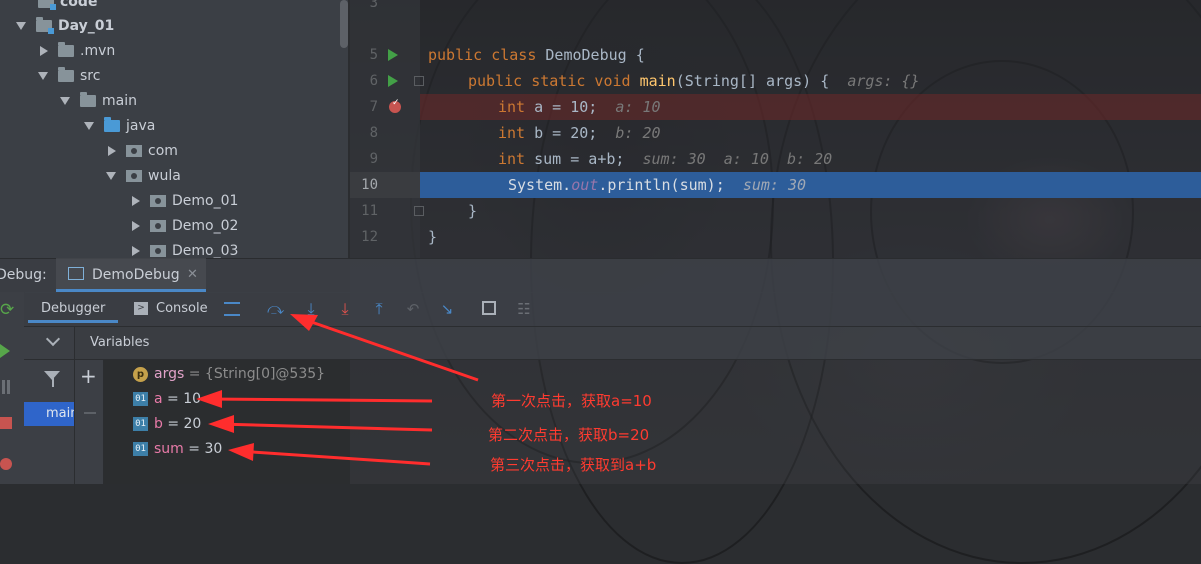 Image resolution: width=1201 pixels, height=564 pixels. Describe the element at coordinates (329, 454) in the screenshot. I see `arrow-to-var-sum` at that location.